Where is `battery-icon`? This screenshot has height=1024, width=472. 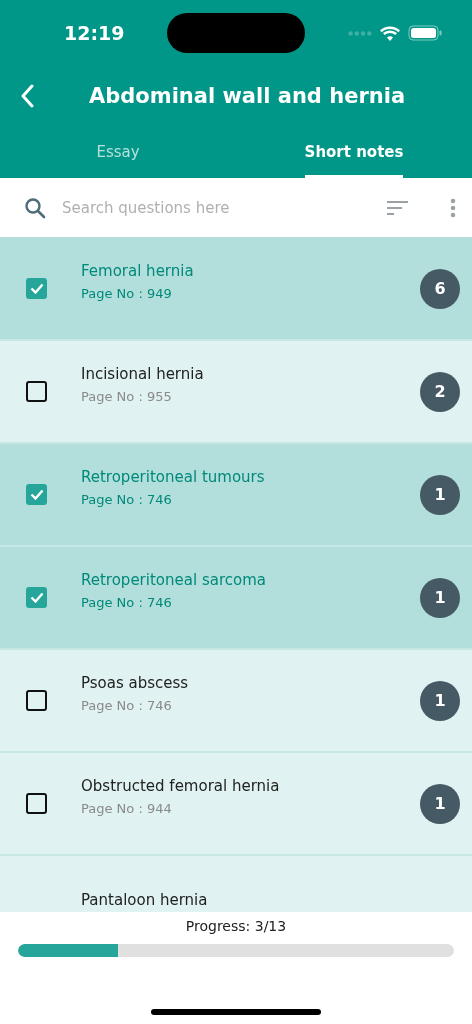
battery-icon is located at coordinates (425, 33).